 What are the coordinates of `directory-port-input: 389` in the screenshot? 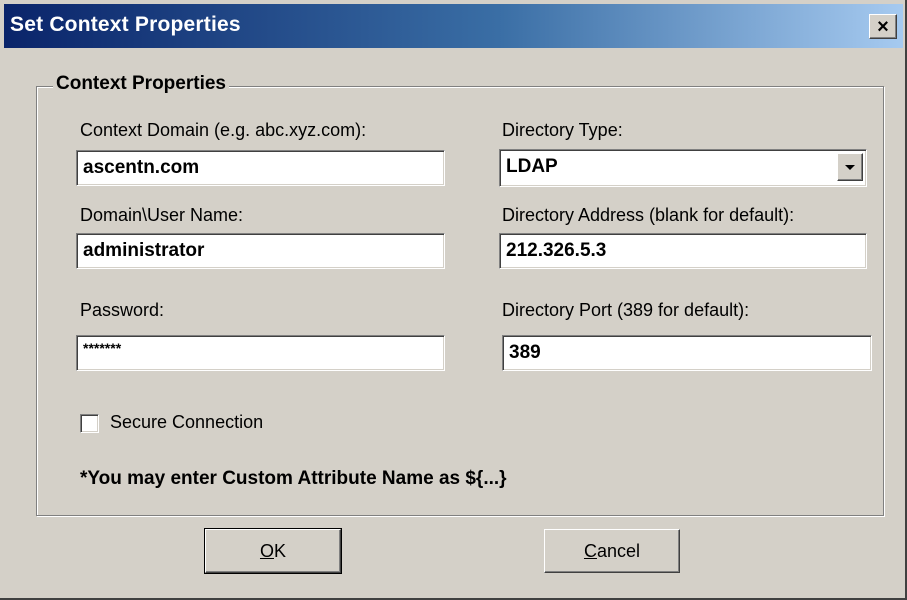 It's located at (687, 353).